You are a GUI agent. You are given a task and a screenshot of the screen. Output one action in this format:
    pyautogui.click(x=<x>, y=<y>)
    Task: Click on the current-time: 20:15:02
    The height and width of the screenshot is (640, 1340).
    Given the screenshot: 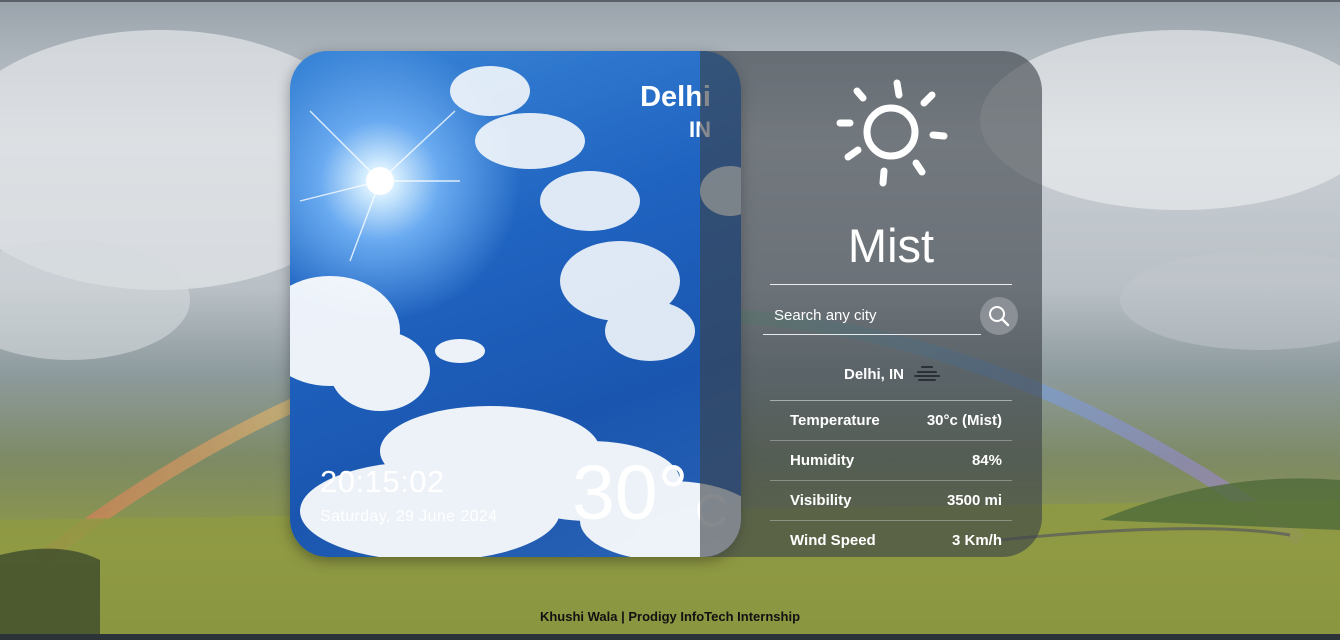 What is the action you would take?
    pyautogui.click(x=382, y=481)
    